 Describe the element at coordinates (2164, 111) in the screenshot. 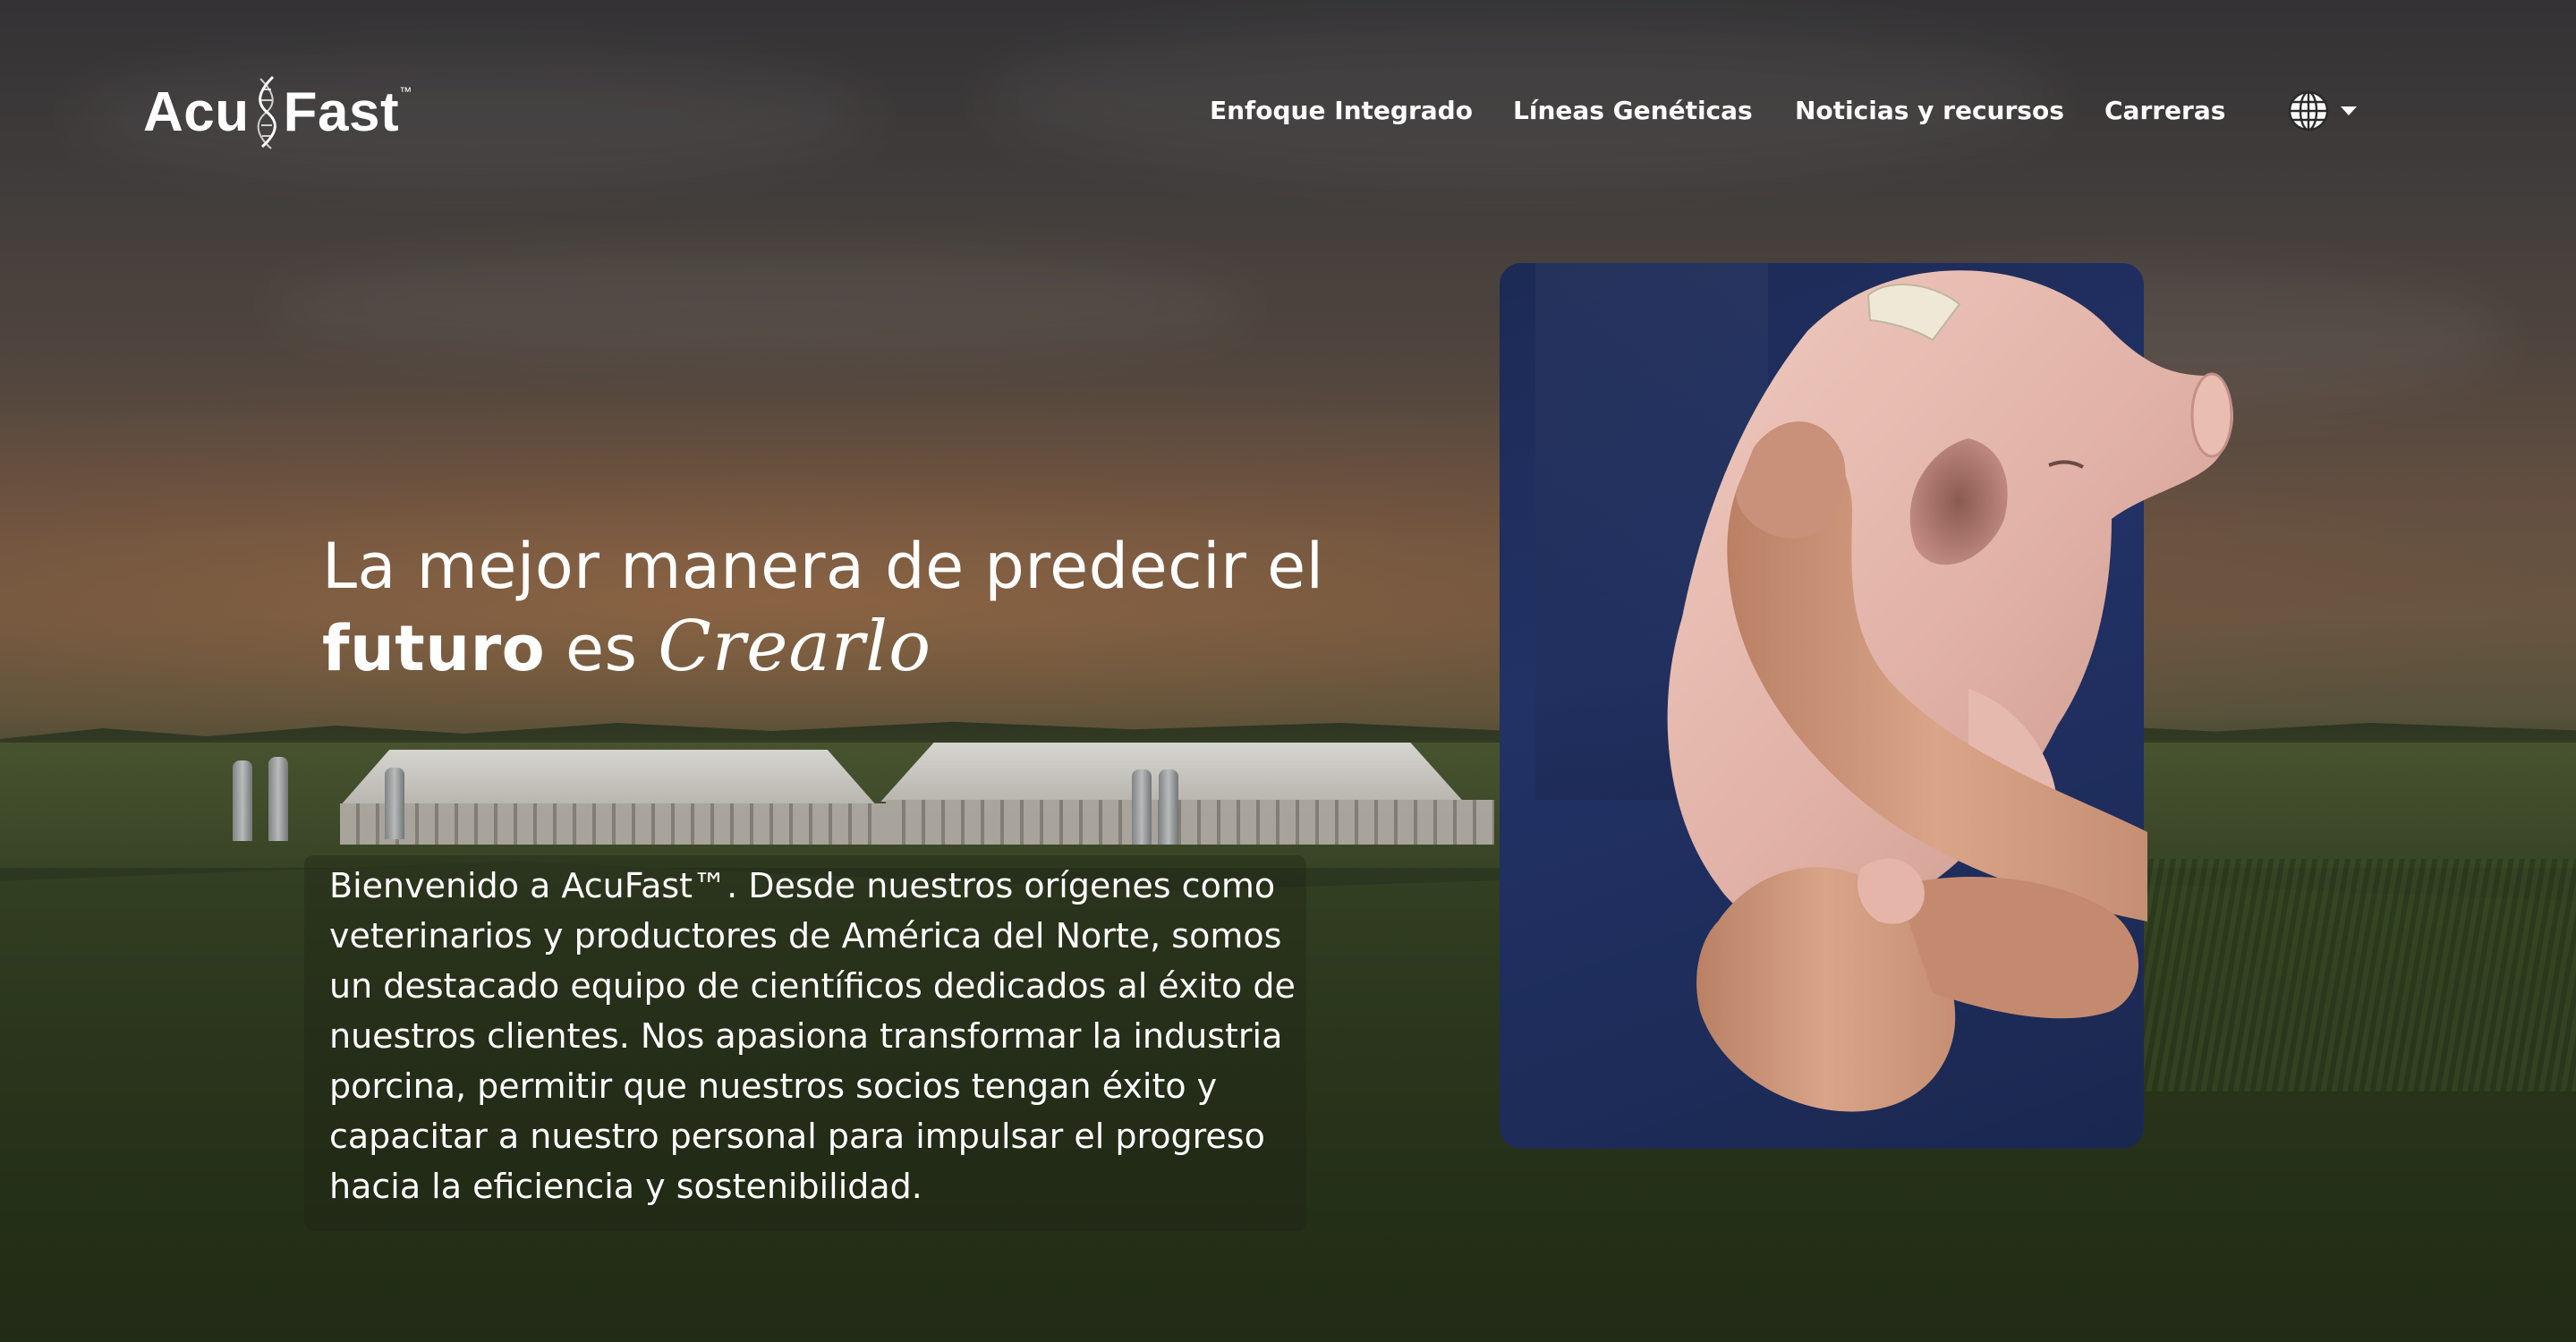

I see `nav-item-carreras: Carreras` at that location.